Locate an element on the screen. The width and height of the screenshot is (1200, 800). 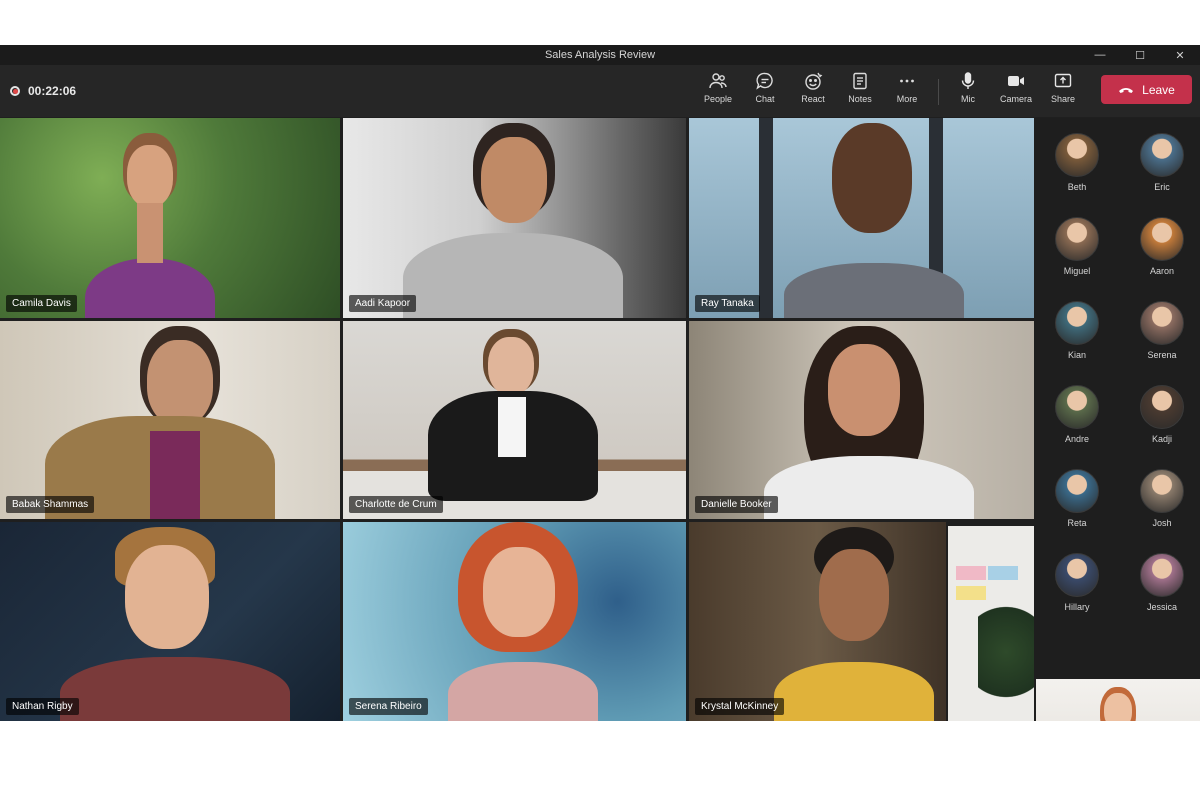
attendee-name: Beth is located at coordinates (1077, 187).